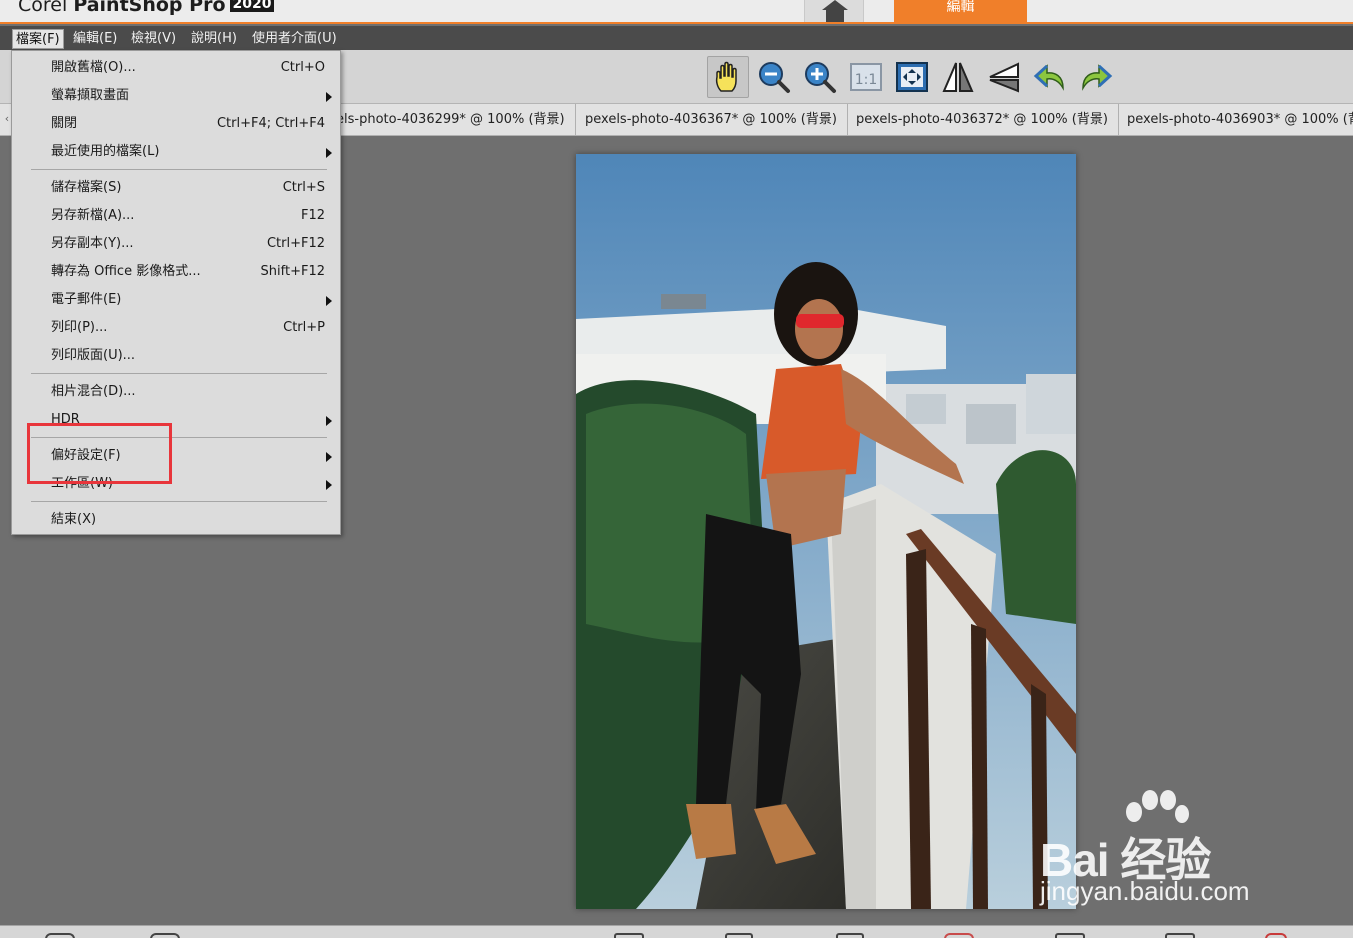 This screenshot has height=938, width=1353. Describe the element at coordinates (959, 935) in the screenshot. I see `color-wheel-icon` at that location.